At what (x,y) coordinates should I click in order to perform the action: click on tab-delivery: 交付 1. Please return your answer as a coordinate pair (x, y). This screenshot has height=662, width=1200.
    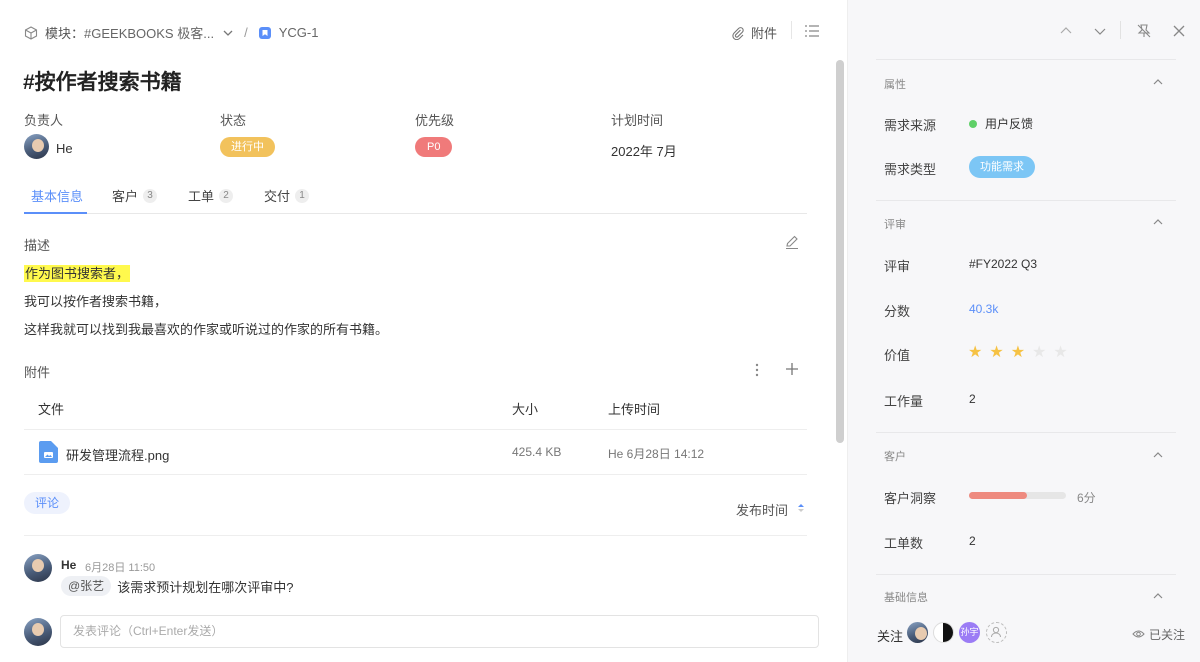
    Looking at the image, I should click on (287, 195).